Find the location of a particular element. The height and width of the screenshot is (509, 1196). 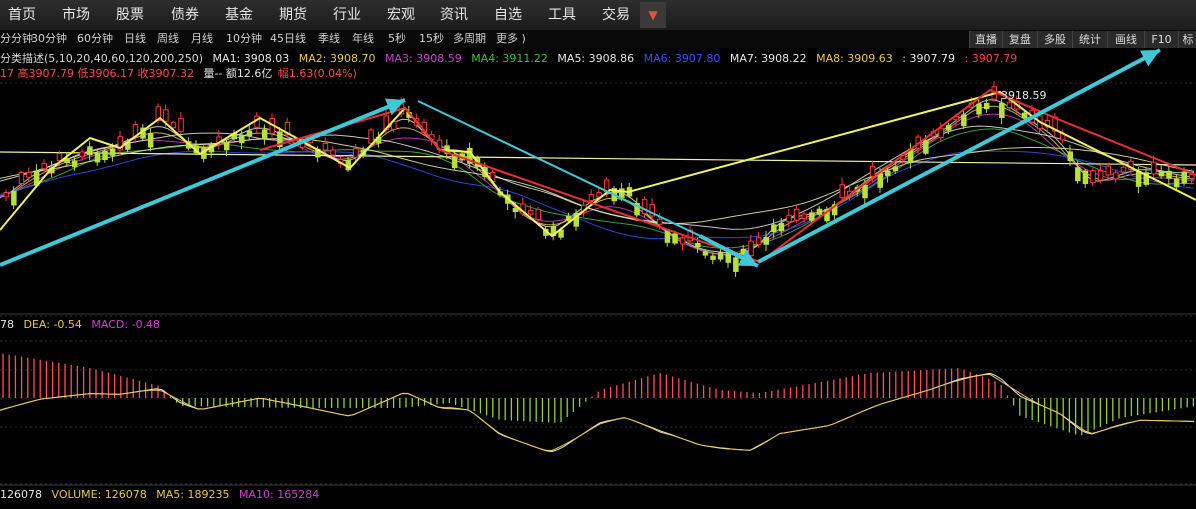

tf-daily: 日线 is located at coordinates (135, 39).